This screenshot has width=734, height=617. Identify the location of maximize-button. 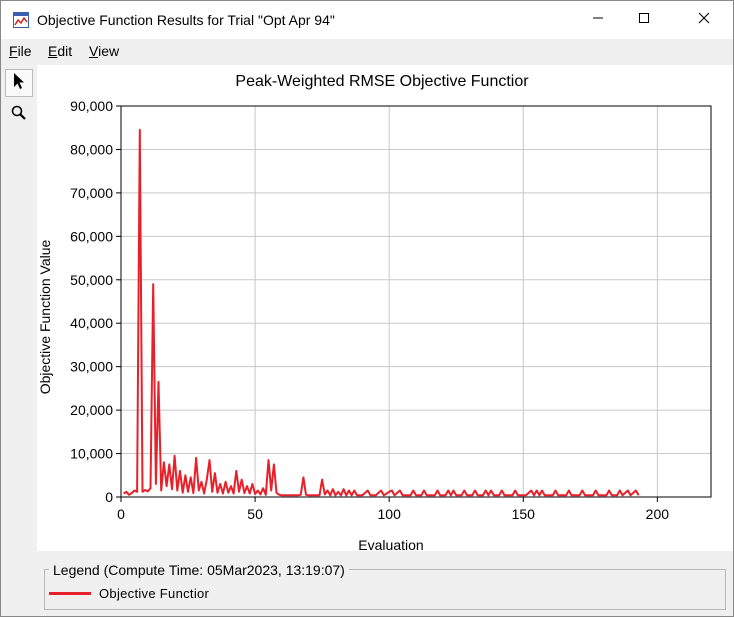
(644, 20).